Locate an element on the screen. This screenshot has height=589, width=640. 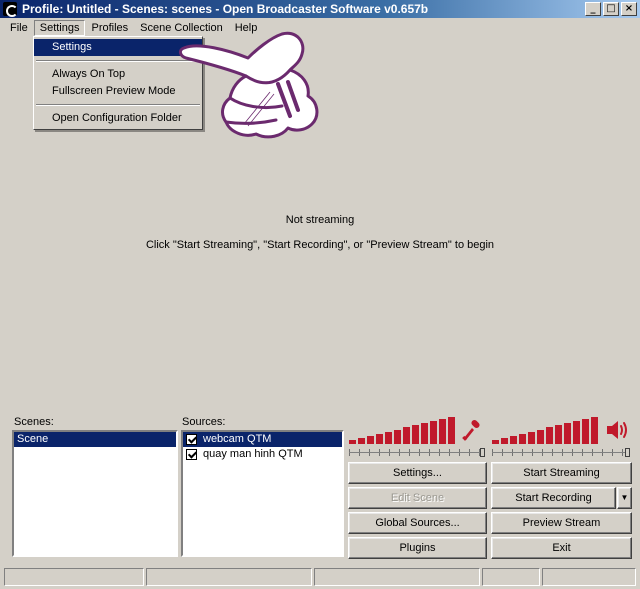
menu-item-fullscreen-preview: Fullscreen Preview Mode is located at coordinates (118, 91).